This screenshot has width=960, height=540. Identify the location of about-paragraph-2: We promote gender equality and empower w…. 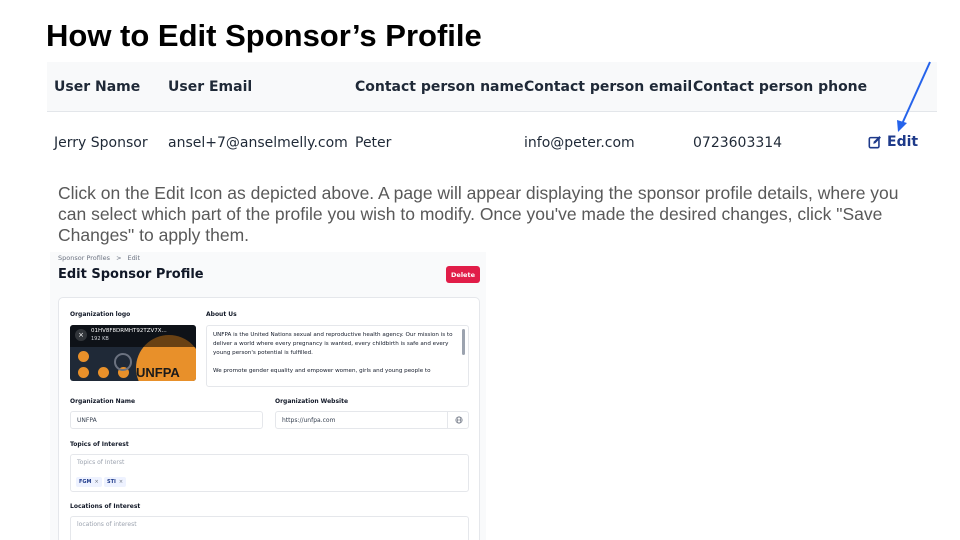
(322, 371).